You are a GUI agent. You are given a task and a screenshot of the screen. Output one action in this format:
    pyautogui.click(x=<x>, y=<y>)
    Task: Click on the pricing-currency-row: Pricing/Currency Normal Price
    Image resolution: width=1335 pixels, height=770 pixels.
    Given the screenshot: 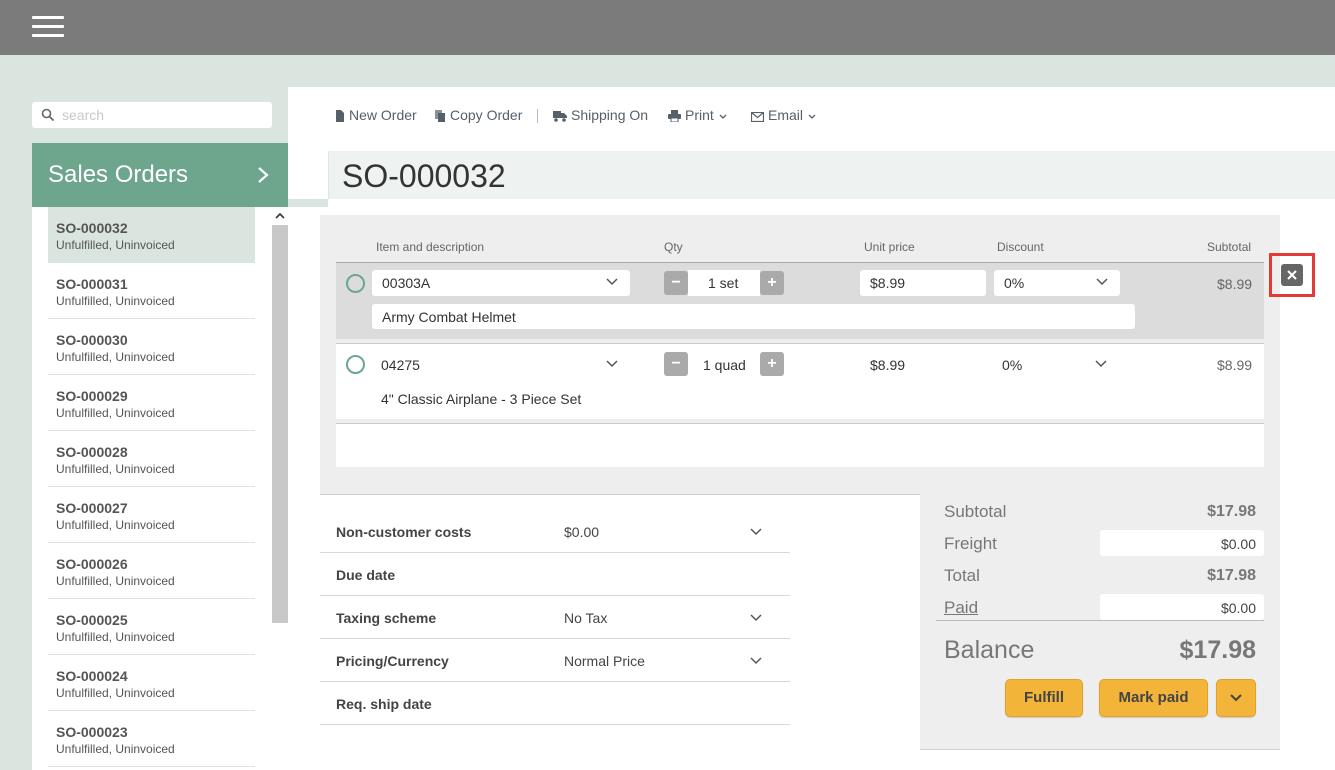 What is the action you would take?
    pyautogui.click(x=555, y=660)
    